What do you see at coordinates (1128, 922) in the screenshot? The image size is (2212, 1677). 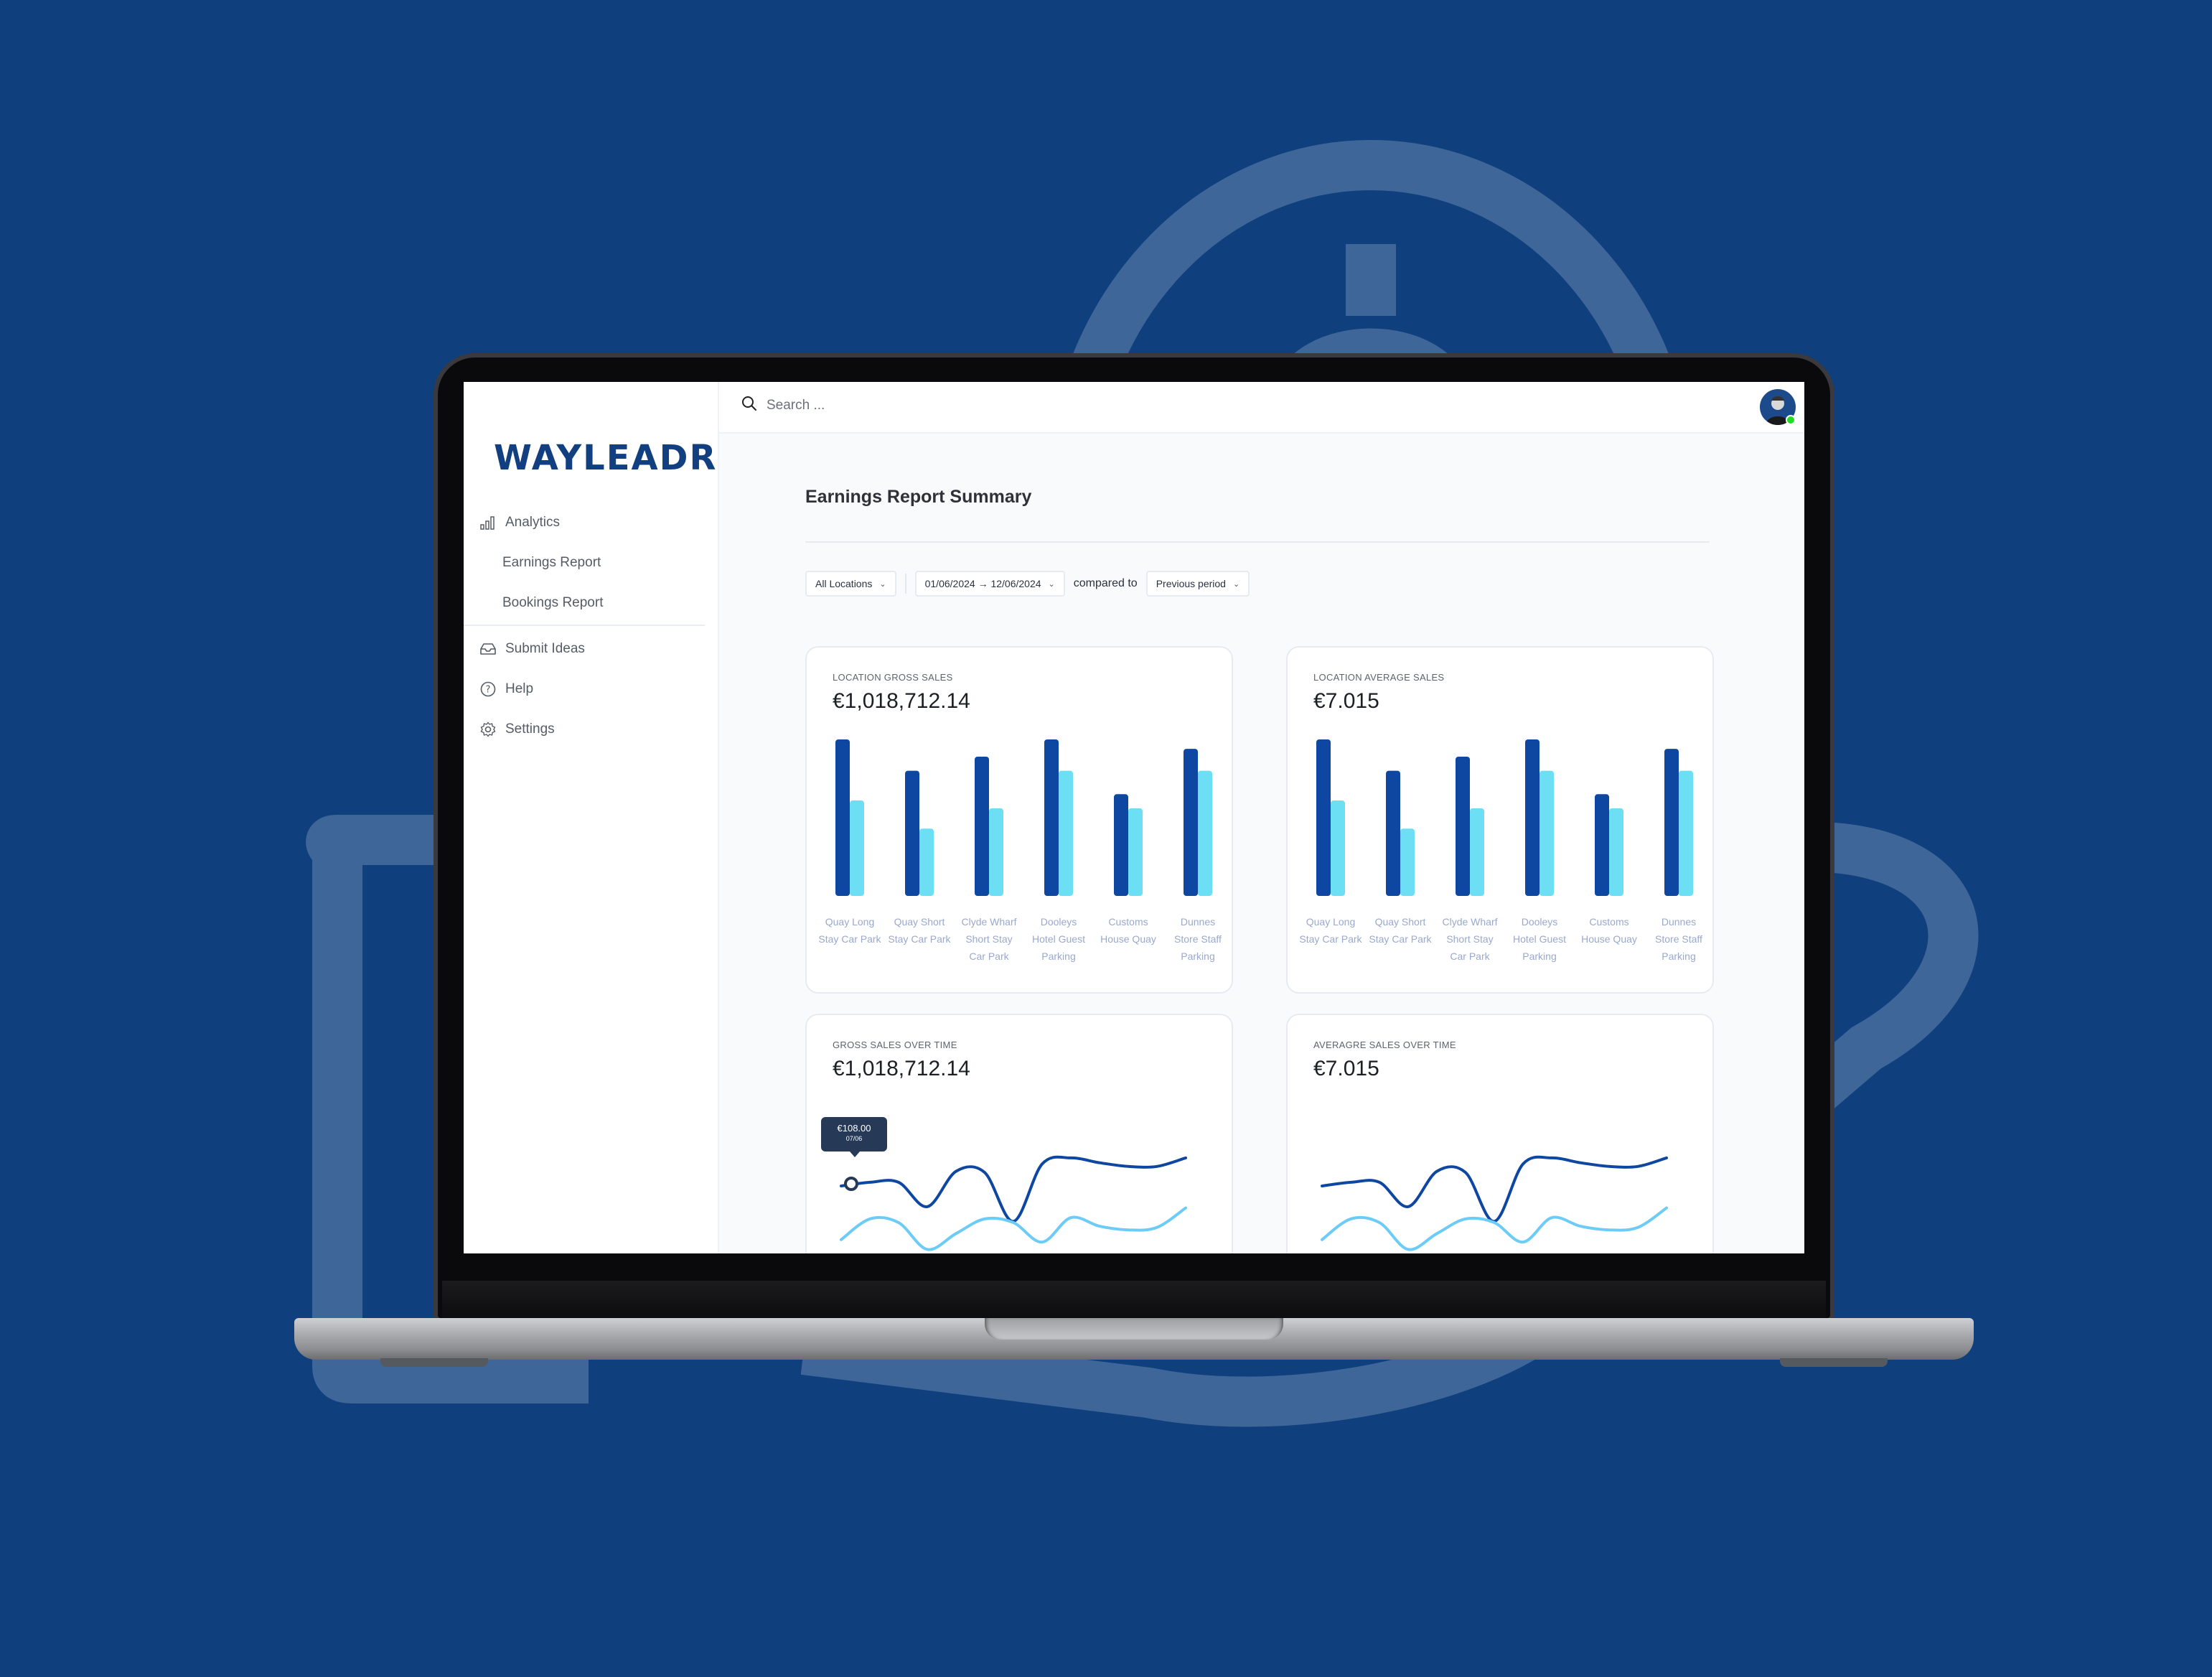 I see `x-axis-label-line: Customs` at bounding box center [1128, 922].